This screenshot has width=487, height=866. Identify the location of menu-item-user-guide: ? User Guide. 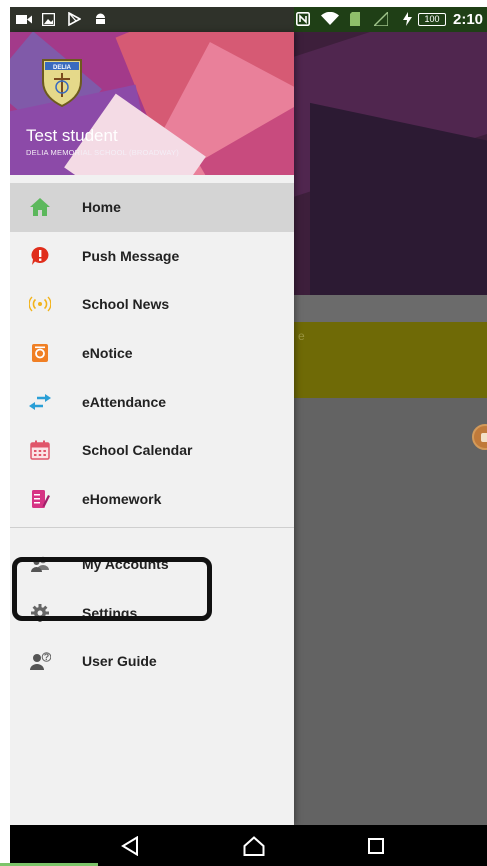
(152, 661).